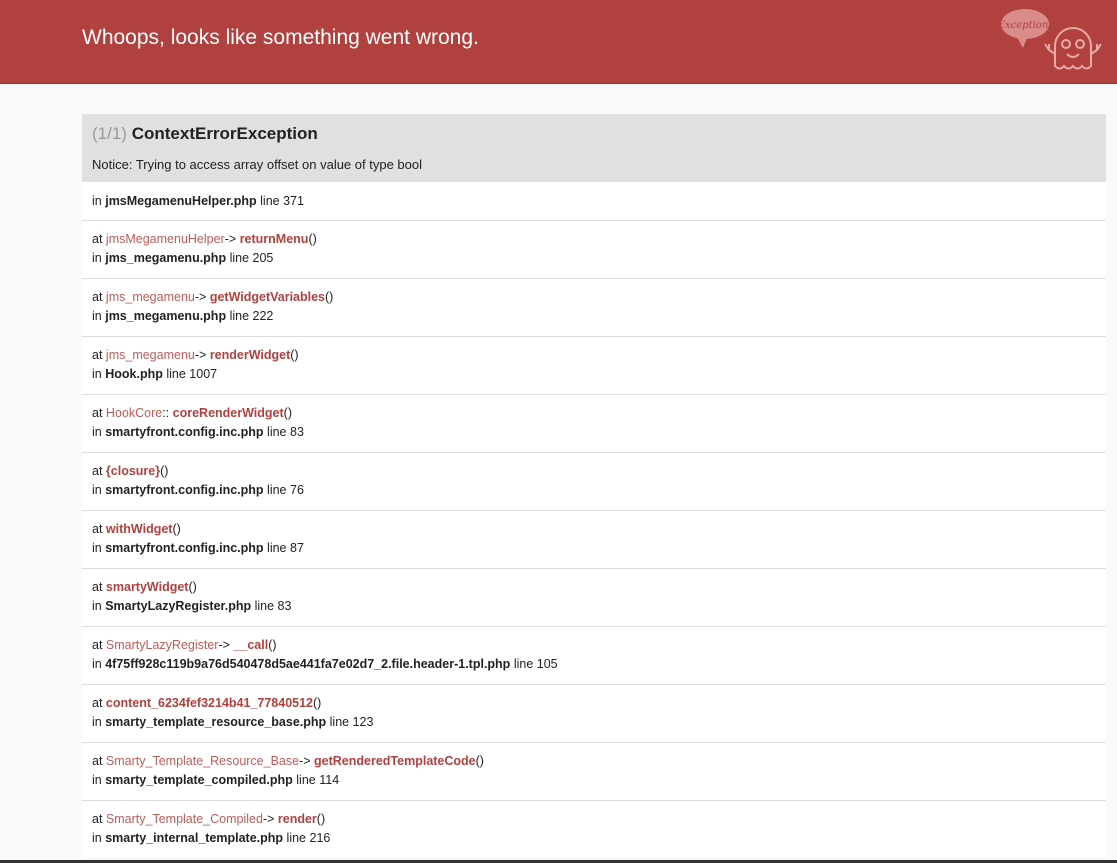  I want to click on trace-function: {closure}, so click(133, 471).